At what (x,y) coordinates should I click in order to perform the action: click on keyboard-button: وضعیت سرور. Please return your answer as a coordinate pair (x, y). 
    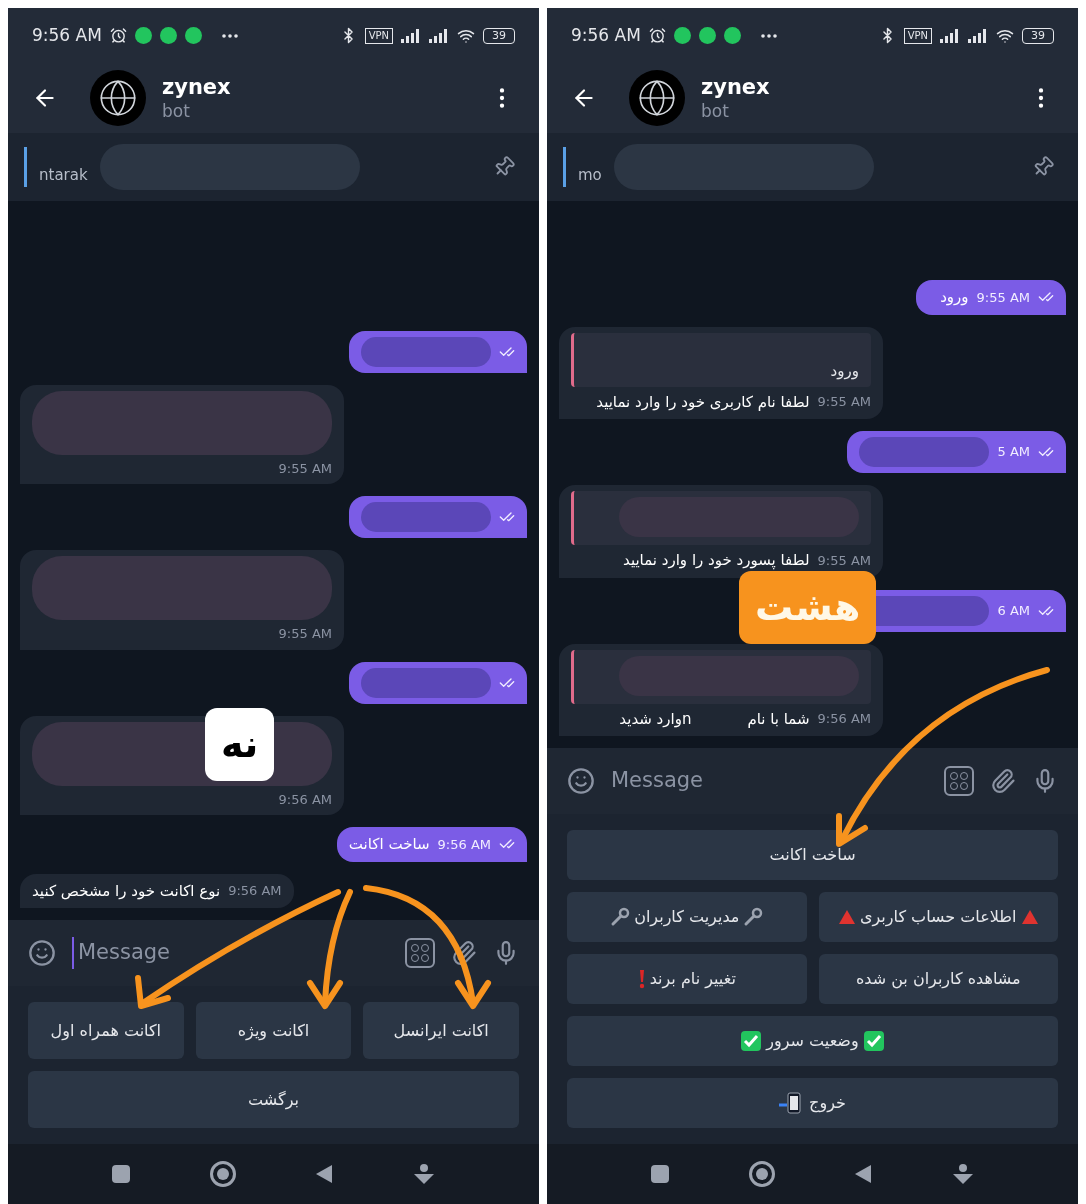
    Looking at the image, I should click on (812, 1041).